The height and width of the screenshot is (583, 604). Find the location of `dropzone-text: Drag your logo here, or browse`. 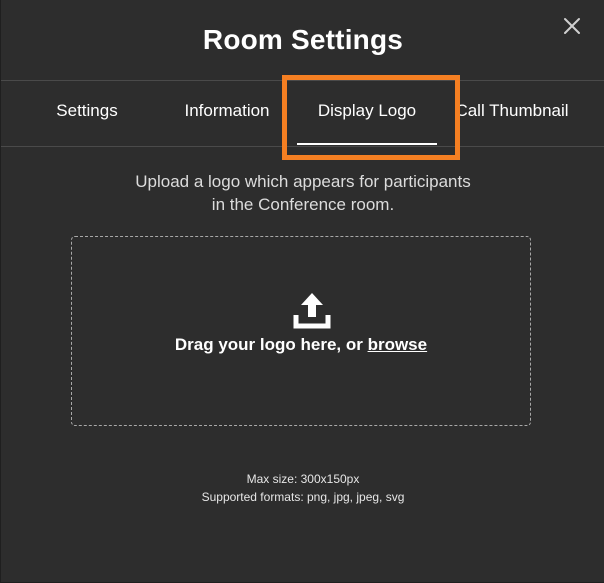

dropzone-text: Drag your logo here, or browse is located at coordinates (301, 345).